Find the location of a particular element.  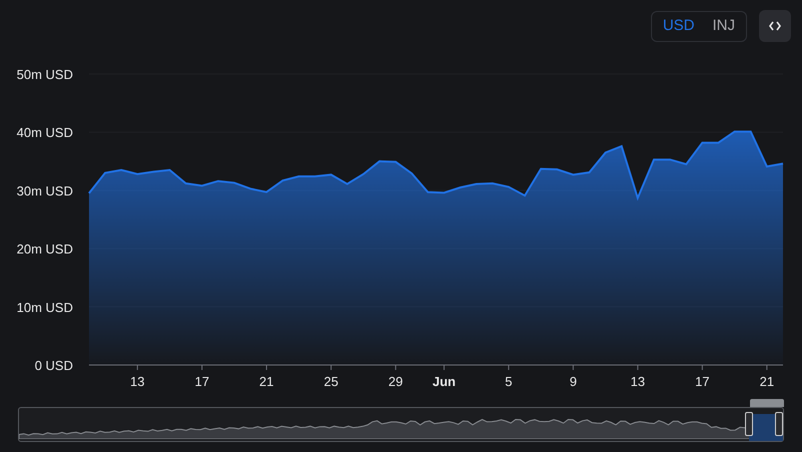

code-icon is located at coordinates (775, 26).